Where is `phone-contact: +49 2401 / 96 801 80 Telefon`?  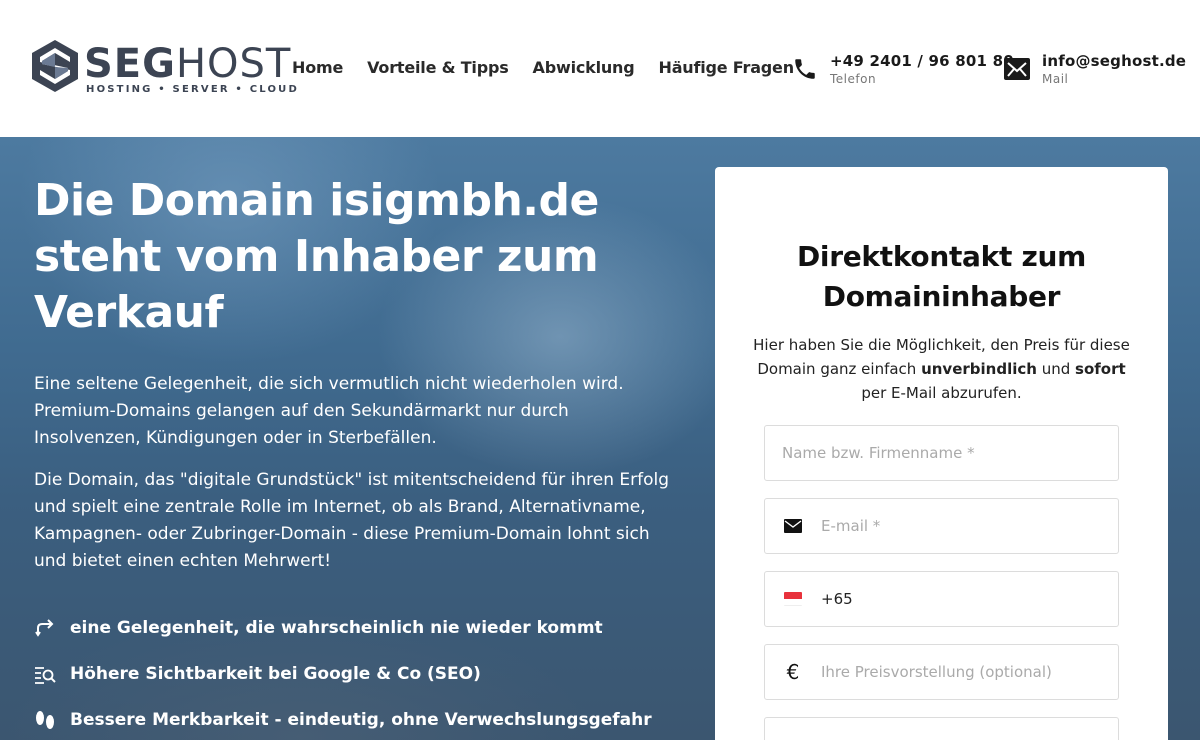
phone-contact: +49 2401 / 96 801 80 Telefon is located at coordinates (903, 69).